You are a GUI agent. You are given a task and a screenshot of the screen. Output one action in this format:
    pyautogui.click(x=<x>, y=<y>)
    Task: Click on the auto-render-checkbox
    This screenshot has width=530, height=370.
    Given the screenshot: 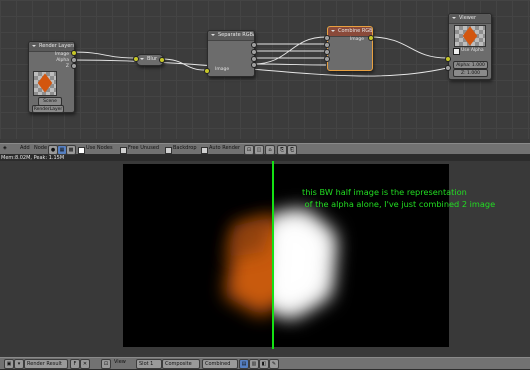 What is the action you would take?
    pyautogui.click(x=204, y=150)
    